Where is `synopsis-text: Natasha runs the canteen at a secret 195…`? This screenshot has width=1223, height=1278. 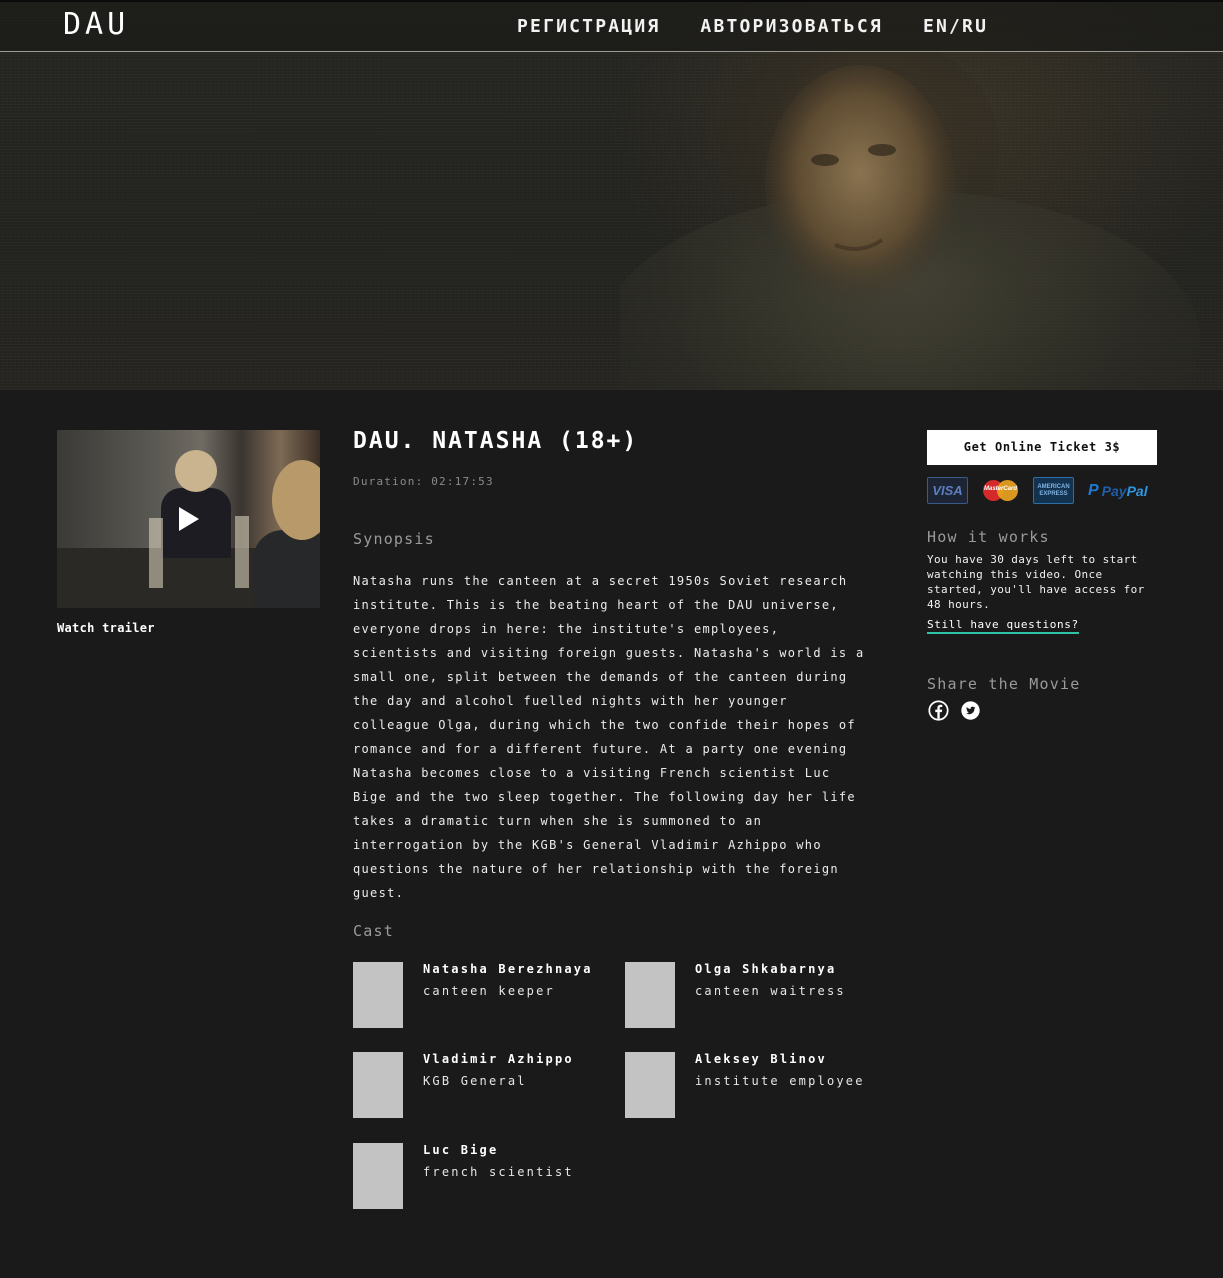
synopsis-text: Natasha runs the canteen at a secret 195… is located at coordinates (609, 737).